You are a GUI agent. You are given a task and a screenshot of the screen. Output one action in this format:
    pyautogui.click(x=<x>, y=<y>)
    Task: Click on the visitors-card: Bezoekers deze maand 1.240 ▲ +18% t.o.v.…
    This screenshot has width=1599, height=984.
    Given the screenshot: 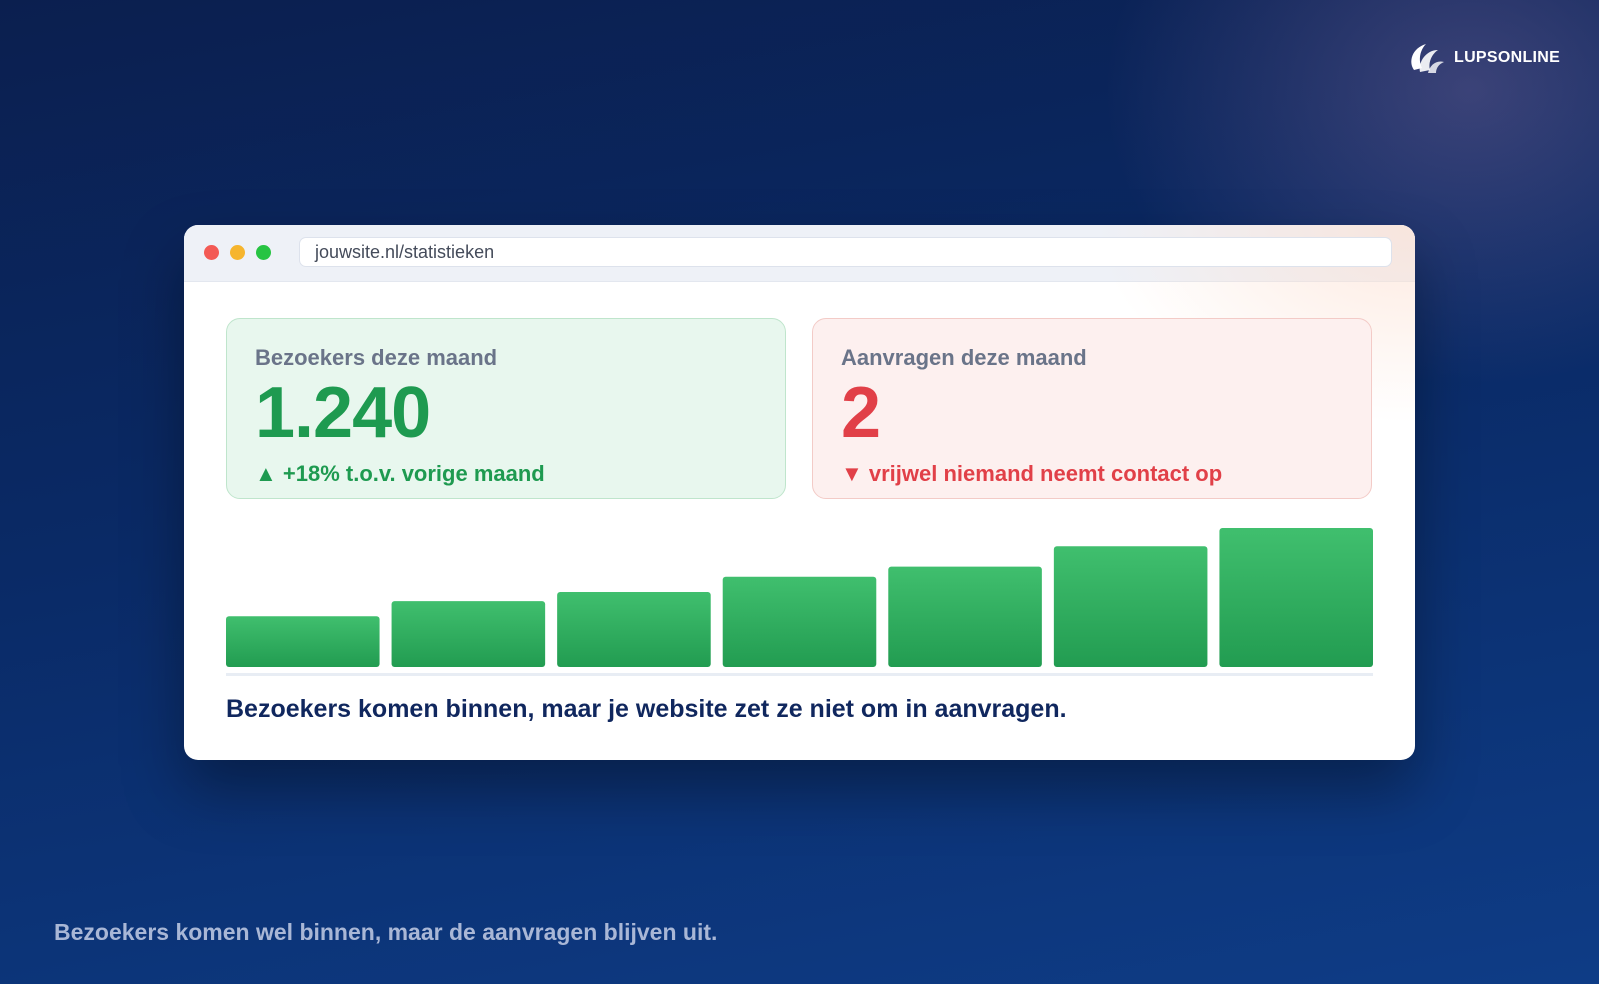 What is the action you would take?
    pyautogui.click(x=506, y=408)
    